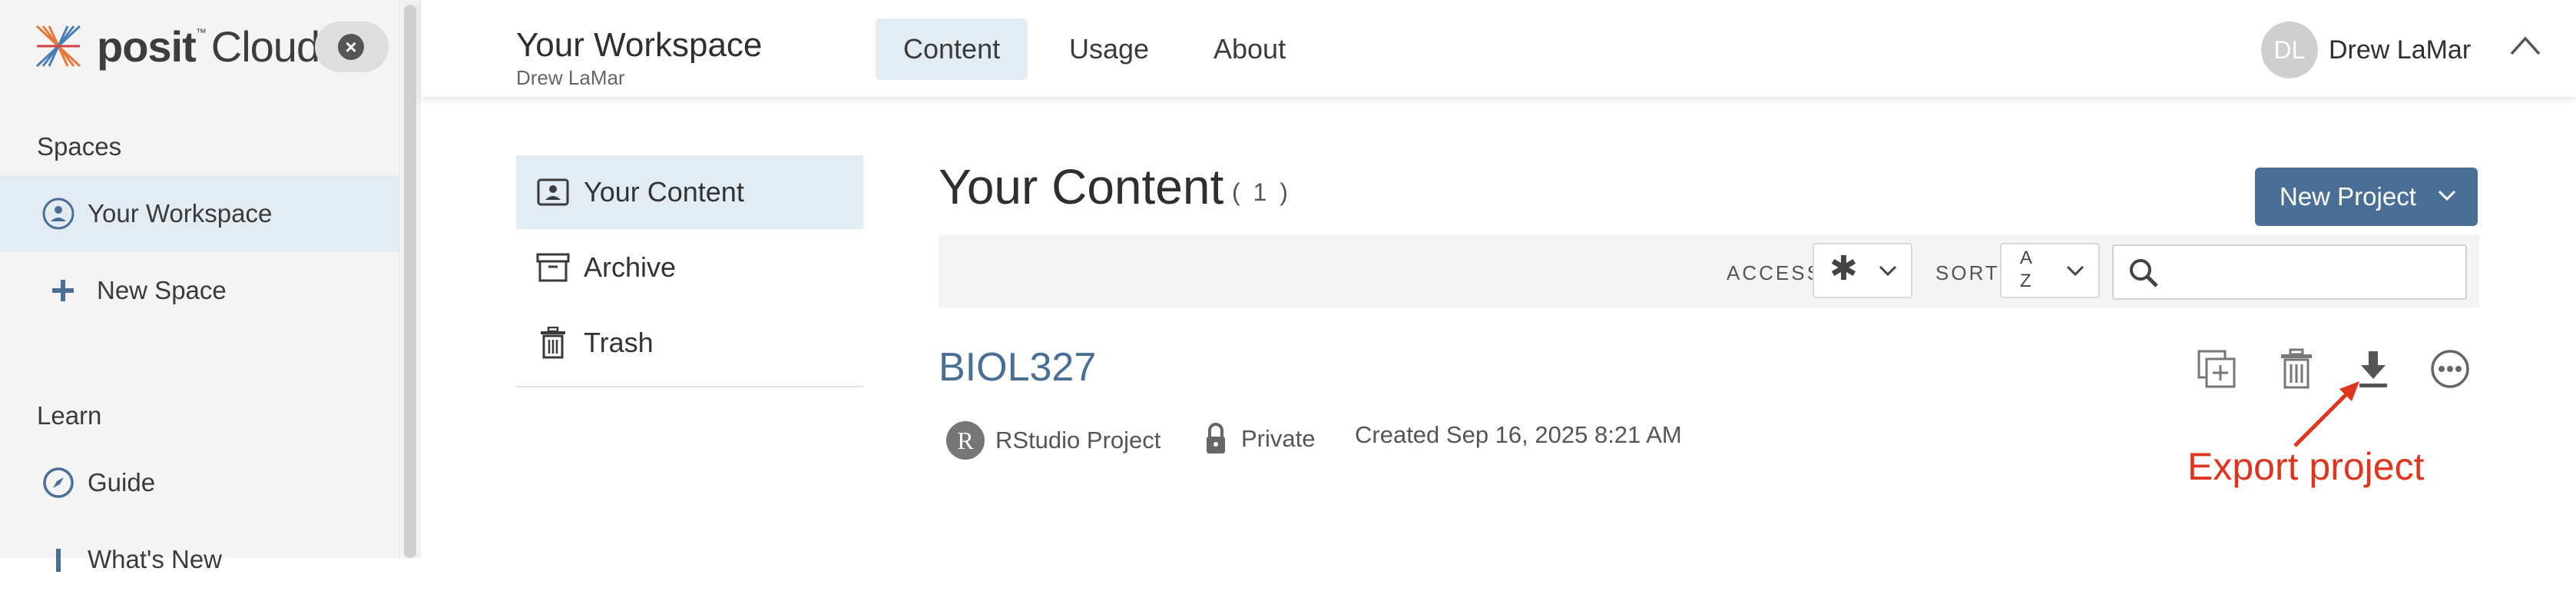 The image size is (2576, 598). What do you see at coordinates (965, 441) in the screenshot?
I see `r-logo-icon: R` at bounding box center [965, 441].